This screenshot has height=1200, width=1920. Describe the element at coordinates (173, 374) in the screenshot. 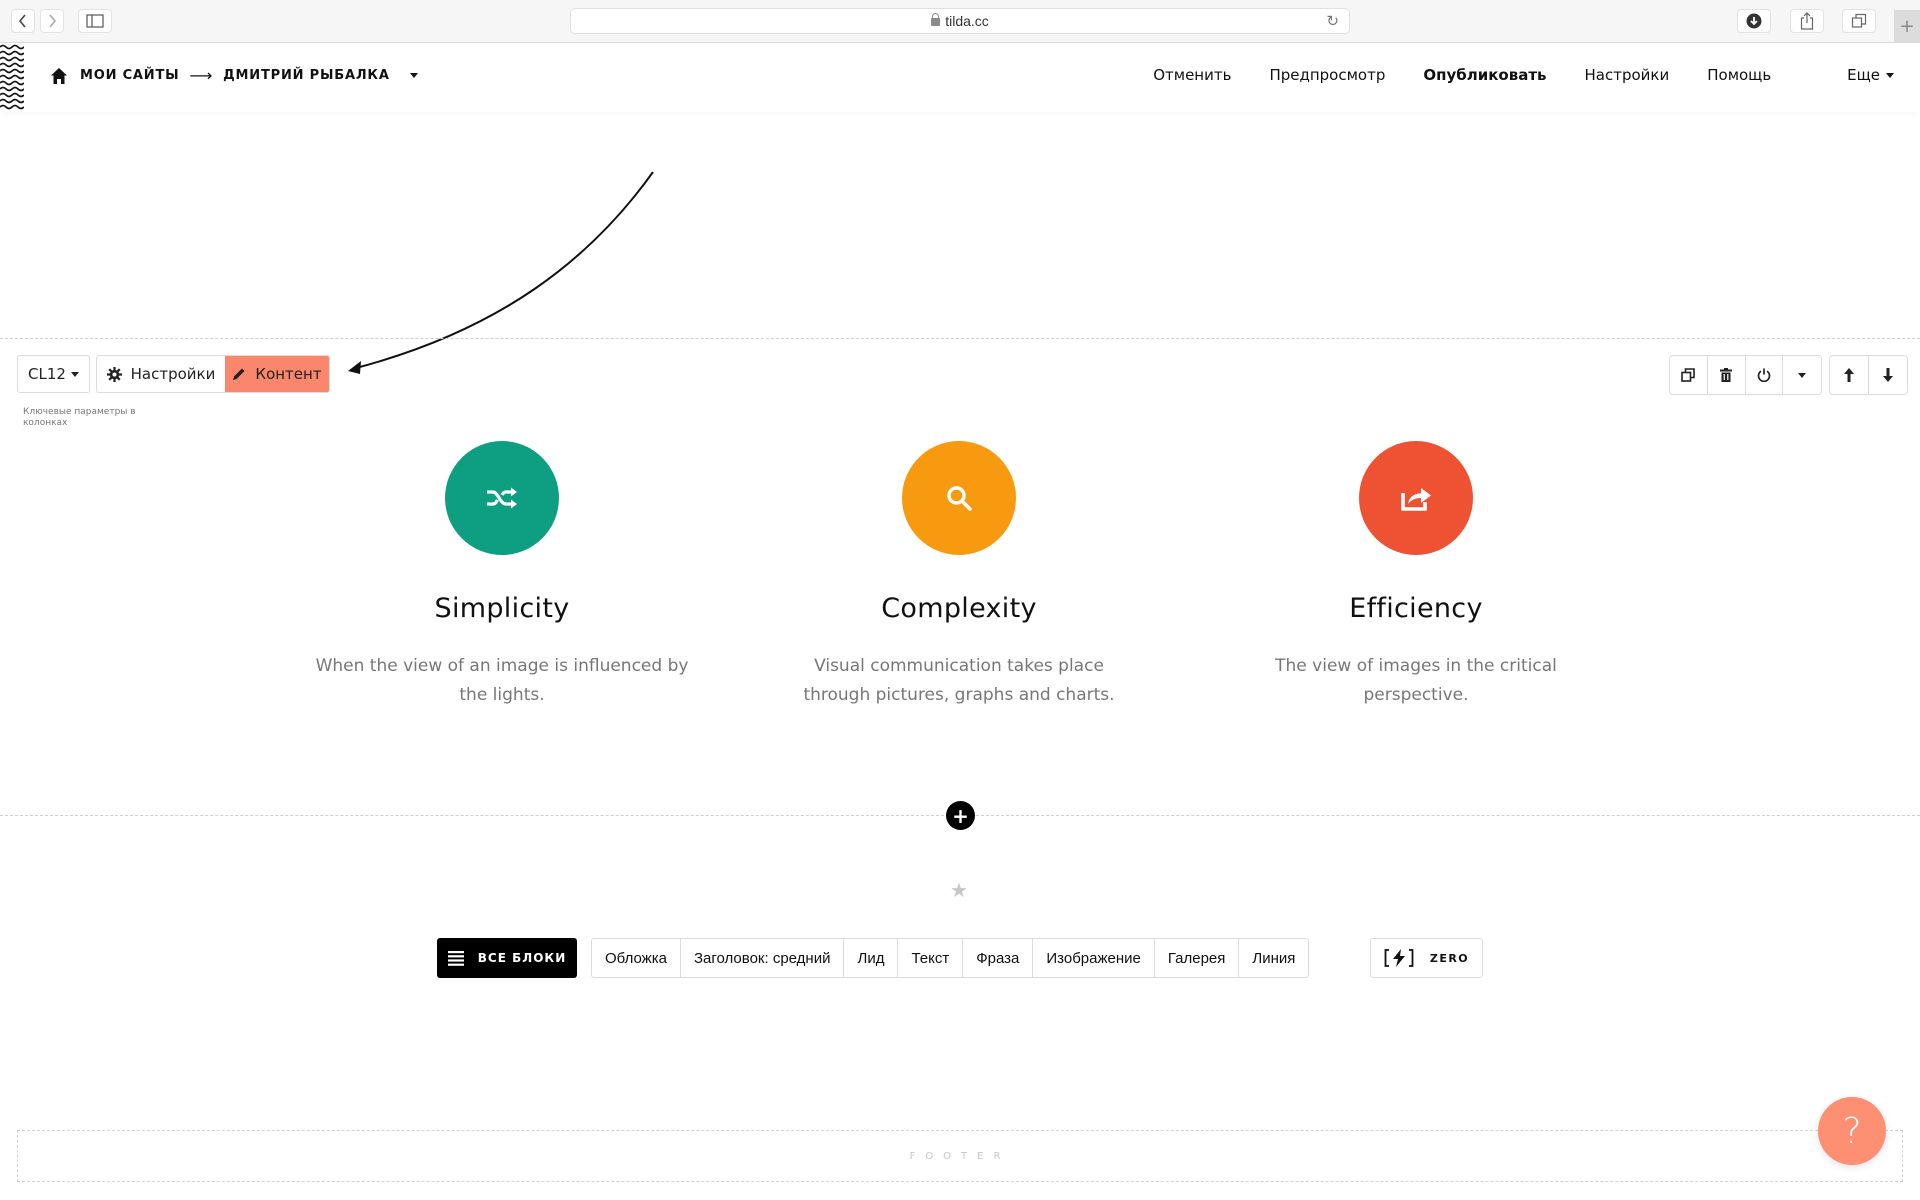

I see `block-settings-label: Настройки` at that location.